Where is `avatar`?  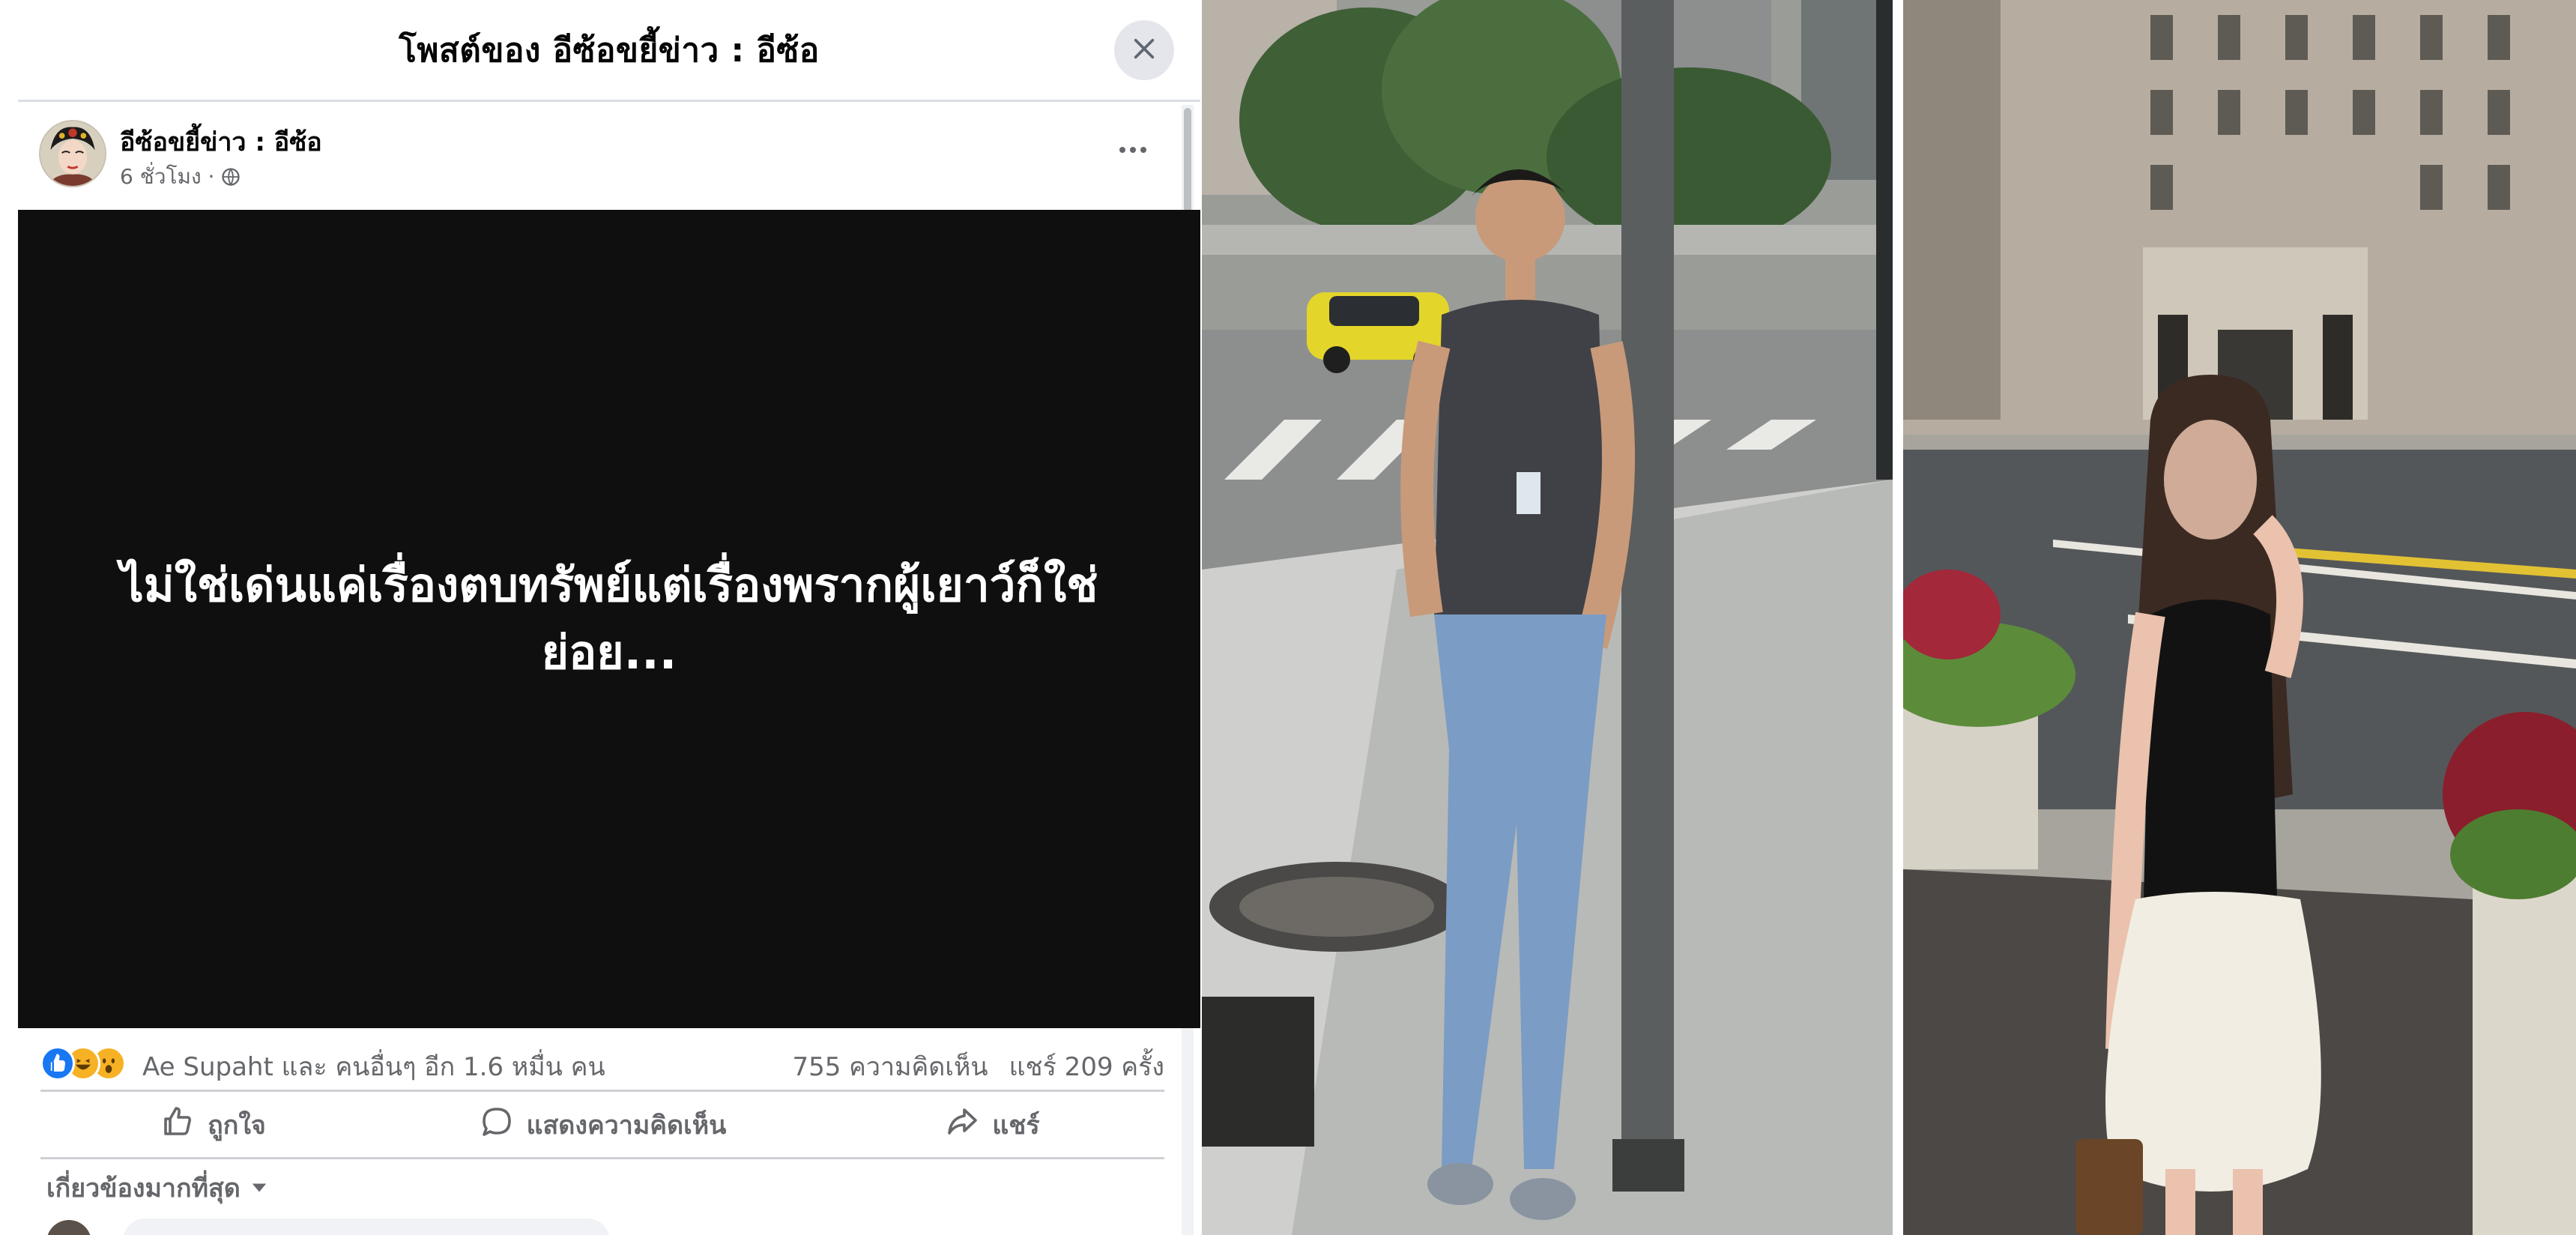
avatar is located at coordinates (72, 153).